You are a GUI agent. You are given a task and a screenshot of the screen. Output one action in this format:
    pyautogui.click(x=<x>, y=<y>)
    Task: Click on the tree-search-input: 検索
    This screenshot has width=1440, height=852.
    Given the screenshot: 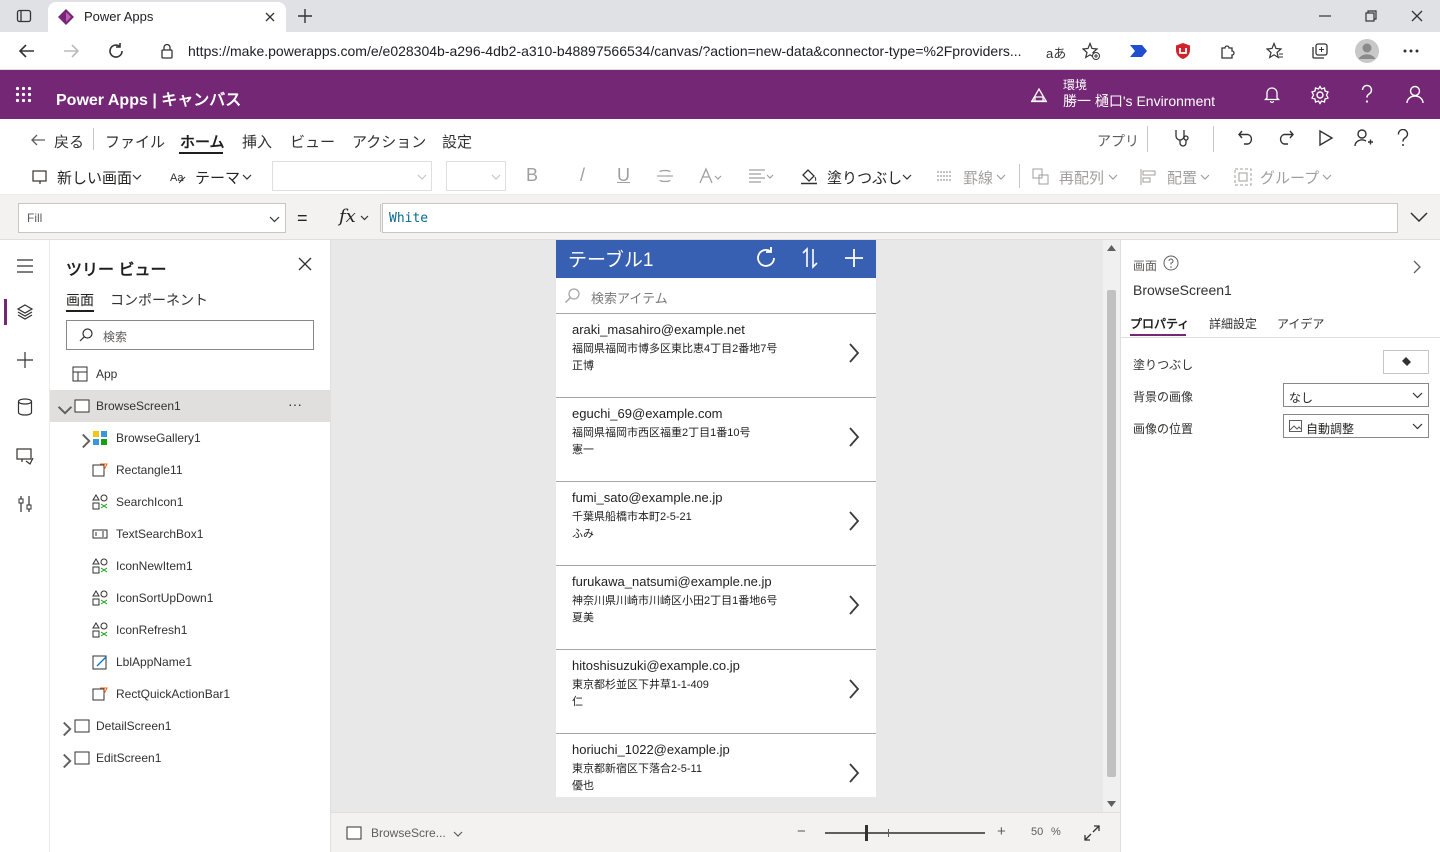 What is the action you would take?
    pyautogui.click(x=190, y=335)
    